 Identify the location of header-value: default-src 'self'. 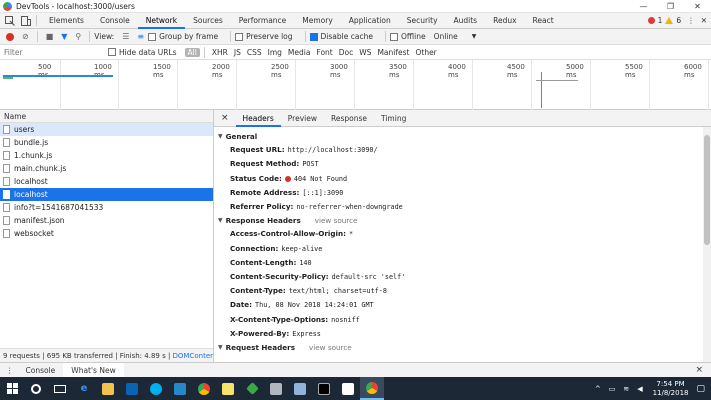
(368, 277).